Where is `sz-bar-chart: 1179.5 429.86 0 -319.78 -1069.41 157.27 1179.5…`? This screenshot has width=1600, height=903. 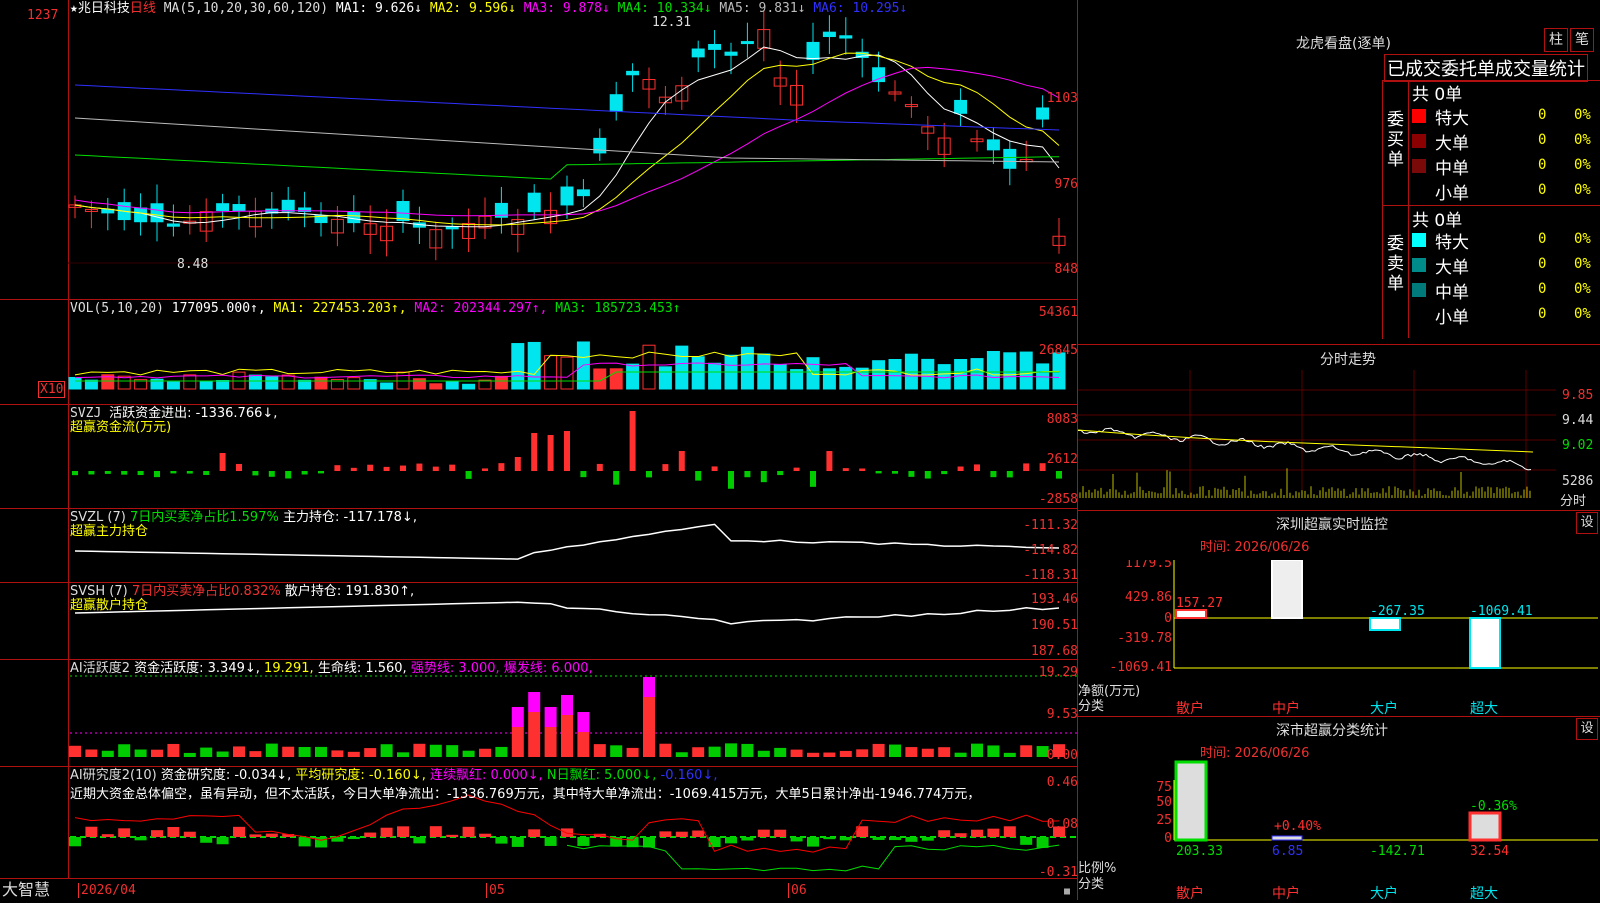
sz-bar-chart: 1179.5 429.86 0 -319.78 -1069.41 157.27 1179.5… is located at coordinates (1353, 617).